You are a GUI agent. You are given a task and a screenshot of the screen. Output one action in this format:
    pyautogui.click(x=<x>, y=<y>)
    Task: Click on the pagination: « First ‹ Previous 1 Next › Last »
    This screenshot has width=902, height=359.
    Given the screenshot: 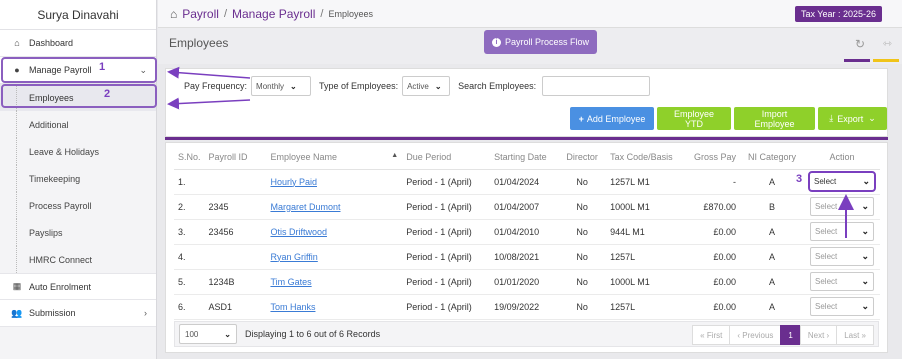 What is the action you would take?
    pyautogui.click(x=783, y=335)
    